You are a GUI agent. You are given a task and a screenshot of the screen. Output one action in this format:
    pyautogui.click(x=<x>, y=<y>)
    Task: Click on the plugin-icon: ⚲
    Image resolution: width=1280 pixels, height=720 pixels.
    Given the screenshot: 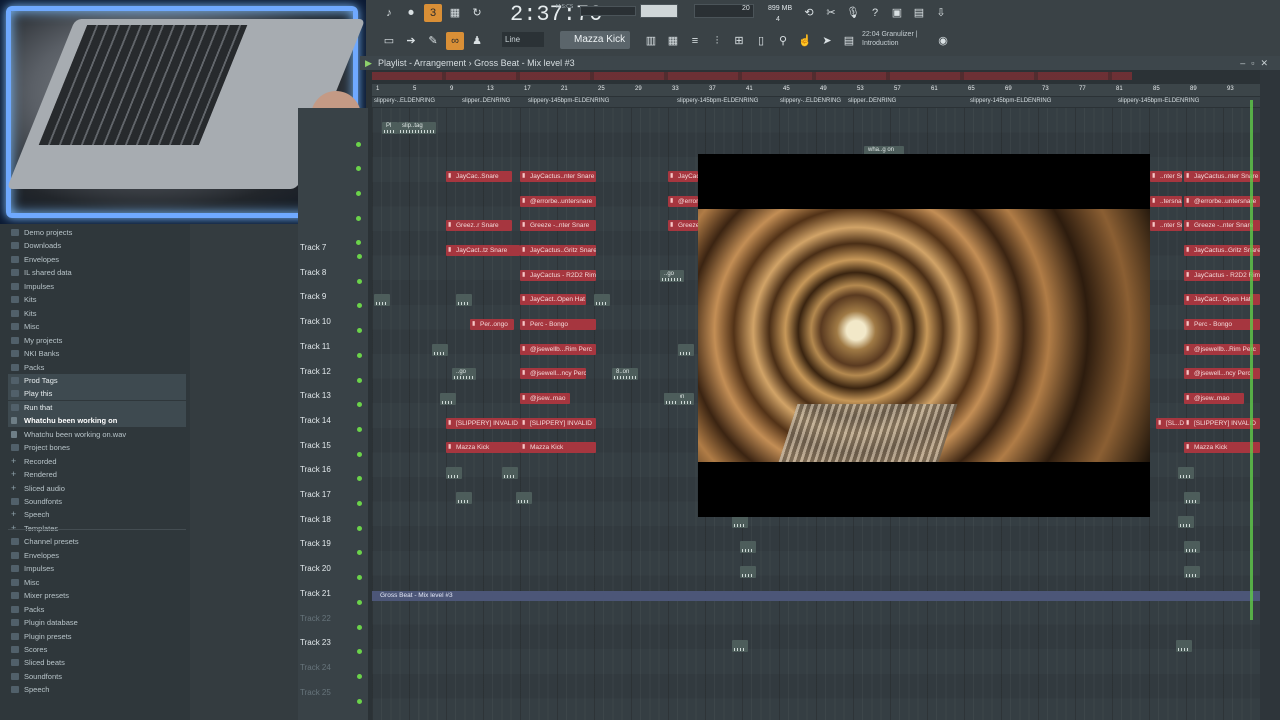 What is the action you would take?
    pyautogui.click(x=783, y=41)
    